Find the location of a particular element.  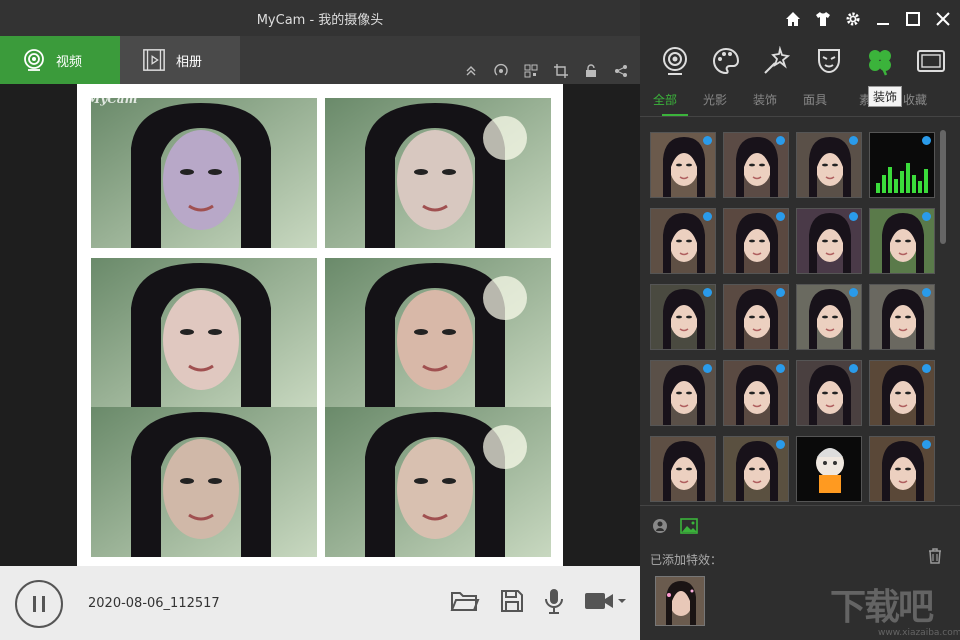

mycam-watermark: MyCam is located at coordinates (112, 99).